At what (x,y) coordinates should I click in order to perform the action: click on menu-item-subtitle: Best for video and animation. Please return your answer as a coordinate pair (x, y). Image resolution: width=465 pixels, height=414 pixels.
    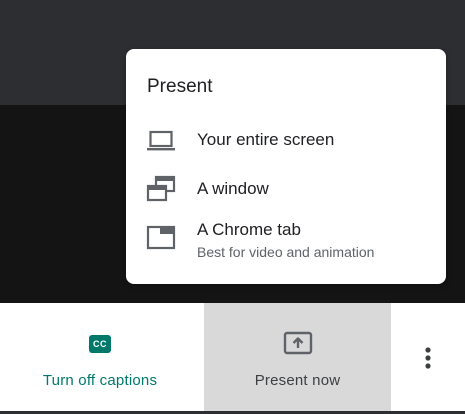
    Looking at the image, I should click on (286, 252).